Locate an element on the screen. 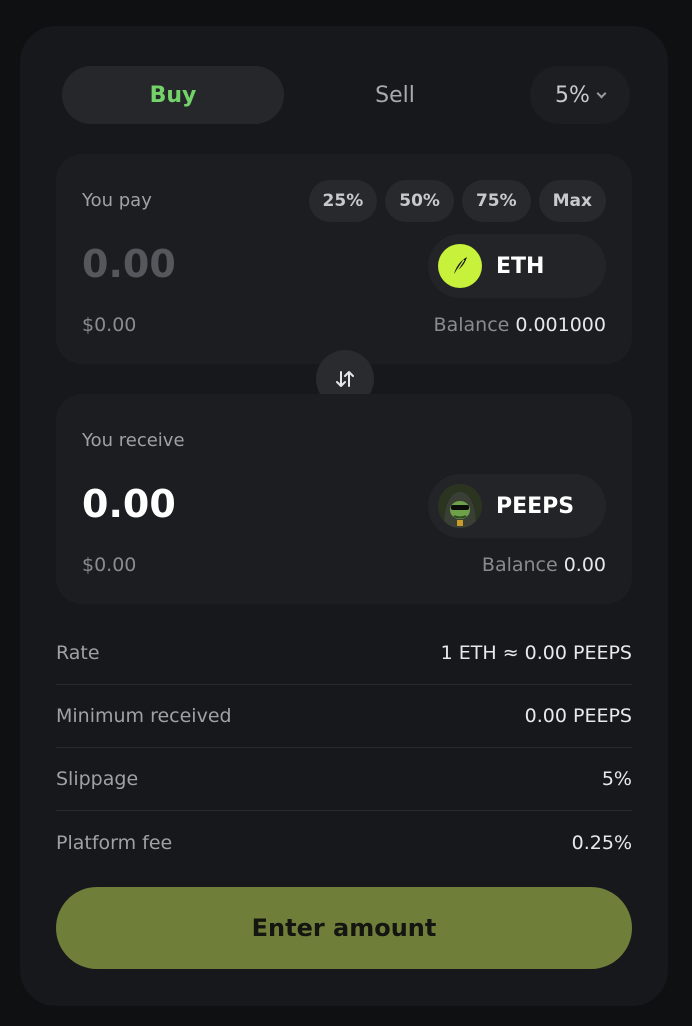 This screenshot has width=692, height=1026. preset-25-button: 25% is located at coordinates (343, 201).